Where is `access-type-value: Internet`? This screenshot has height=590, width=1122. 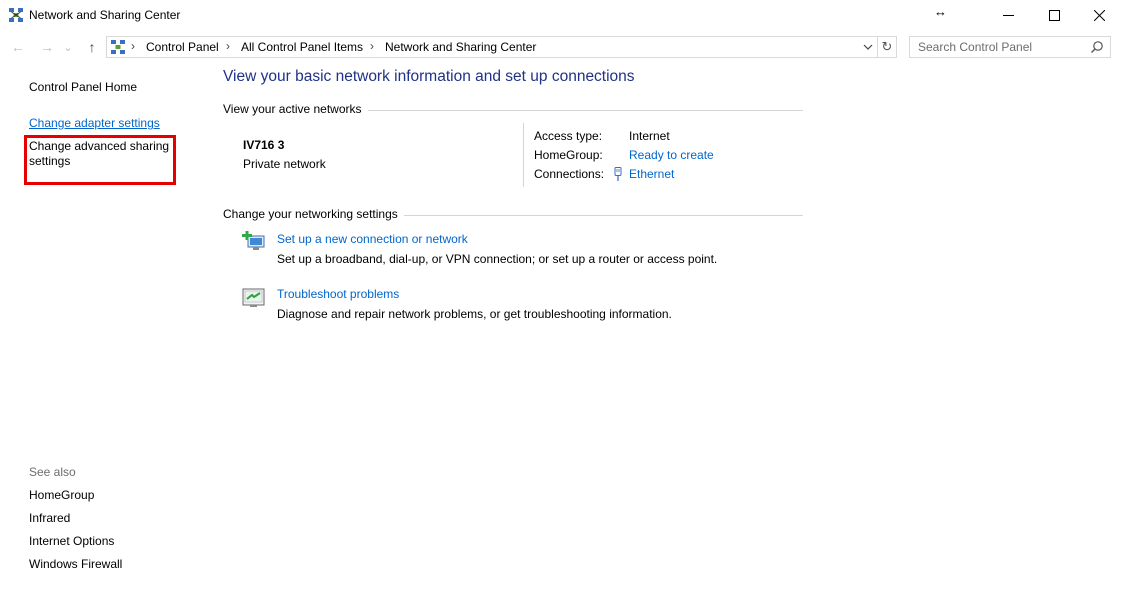
access-type-value: Internet is located at coordinates (649, 136).